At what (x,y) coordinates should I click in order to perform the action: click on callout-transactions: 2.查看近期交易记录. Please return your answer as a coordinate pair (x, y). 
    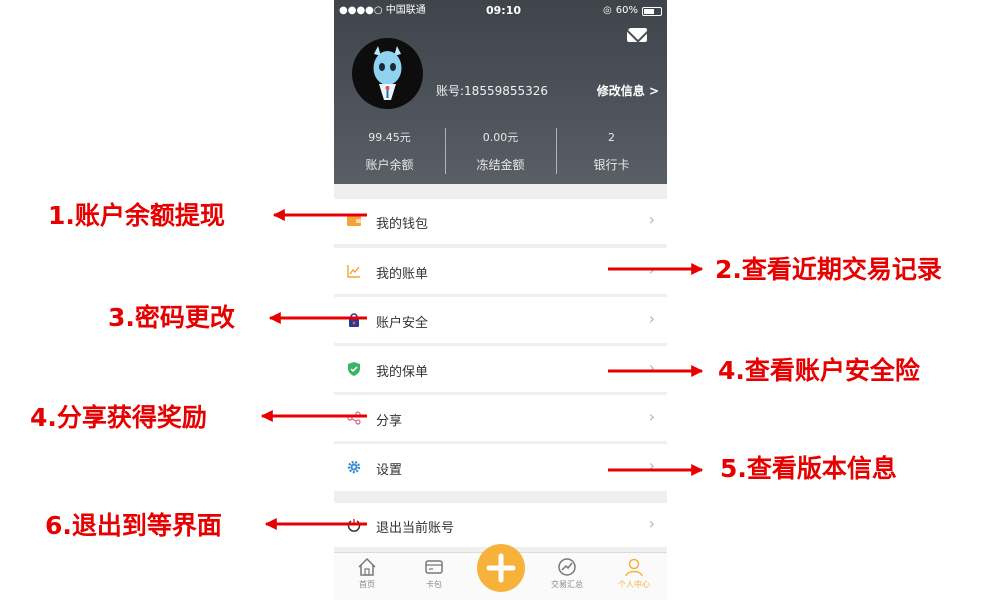
    Looking at the image, I should click on (828, 269).